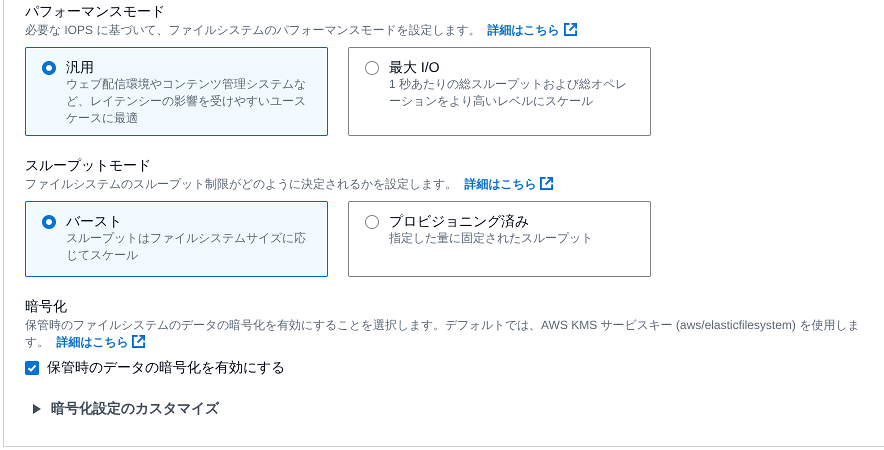 The width and height of the screenshot is (884, 450). I want to click on expander-toggle: 暗号化設定のカスタマイズ, so click(126, 408).